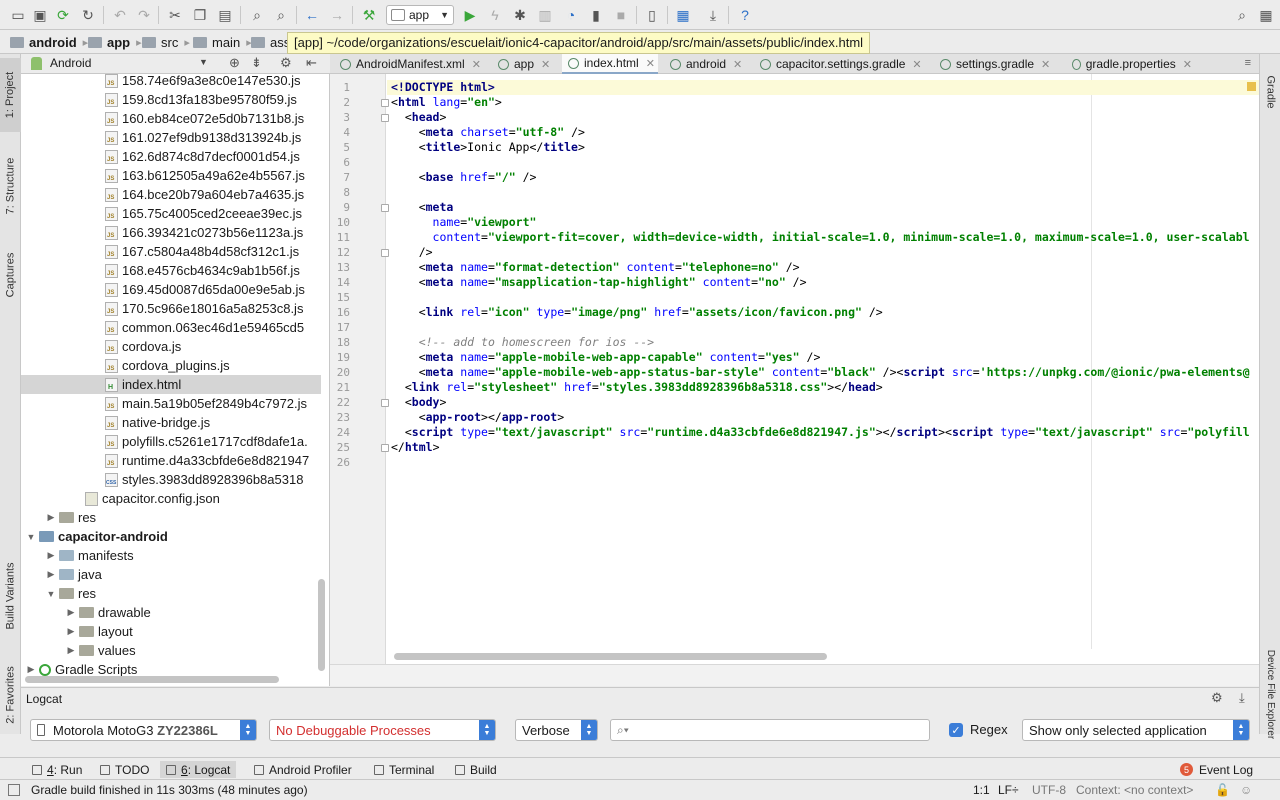 This screenshot has height=800, width=1280. Describe the element at coordinates (57, 769) in the screenshot. I see `bottom-tab: 4: Run` at that location.